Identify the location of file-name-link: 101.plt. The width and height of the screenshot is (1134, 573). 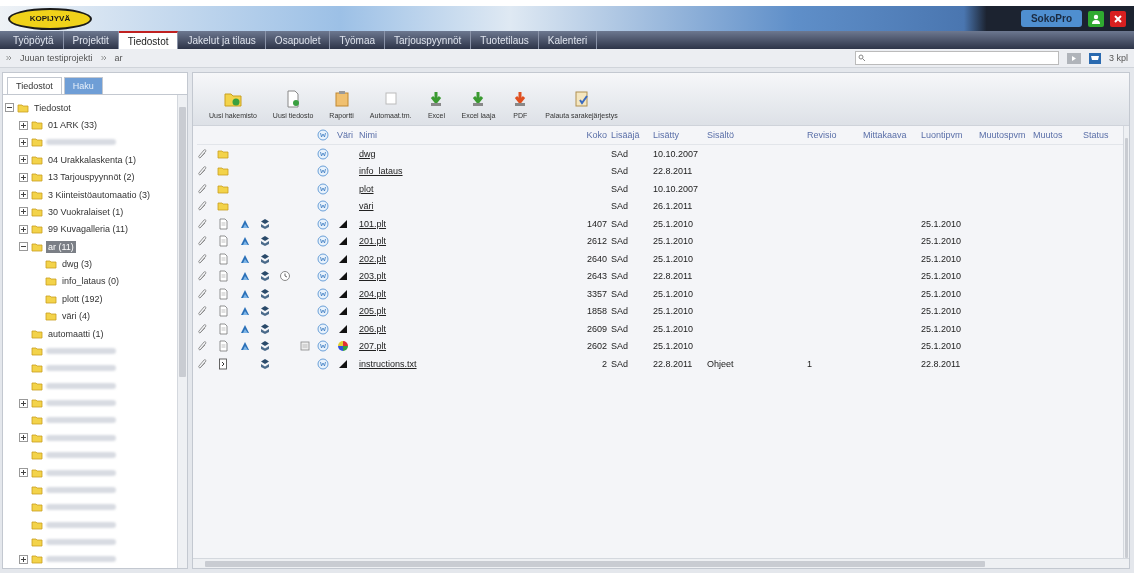
(373, 223).